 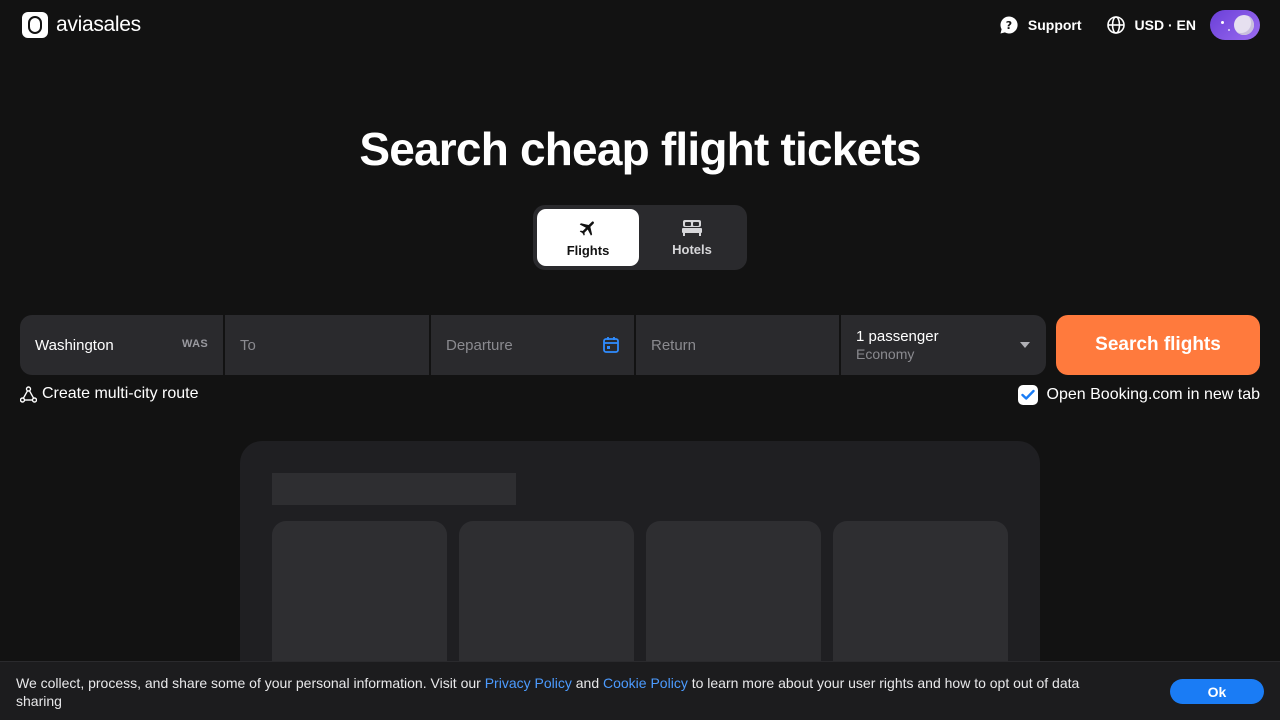 I want to click on skeleton-title, so click(x=394, y=489).